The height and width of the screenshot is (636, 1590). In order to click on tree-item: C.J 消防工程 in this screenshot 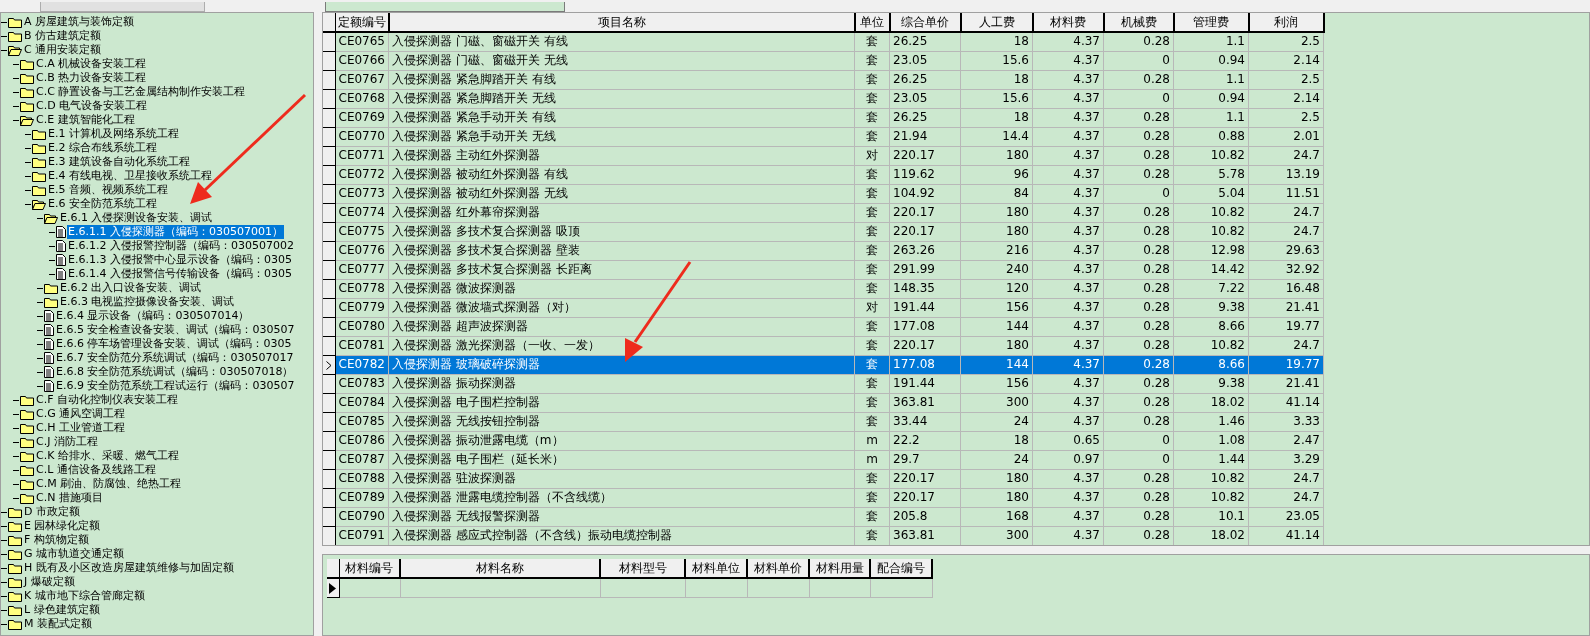, I will do `click(67, 442)`.